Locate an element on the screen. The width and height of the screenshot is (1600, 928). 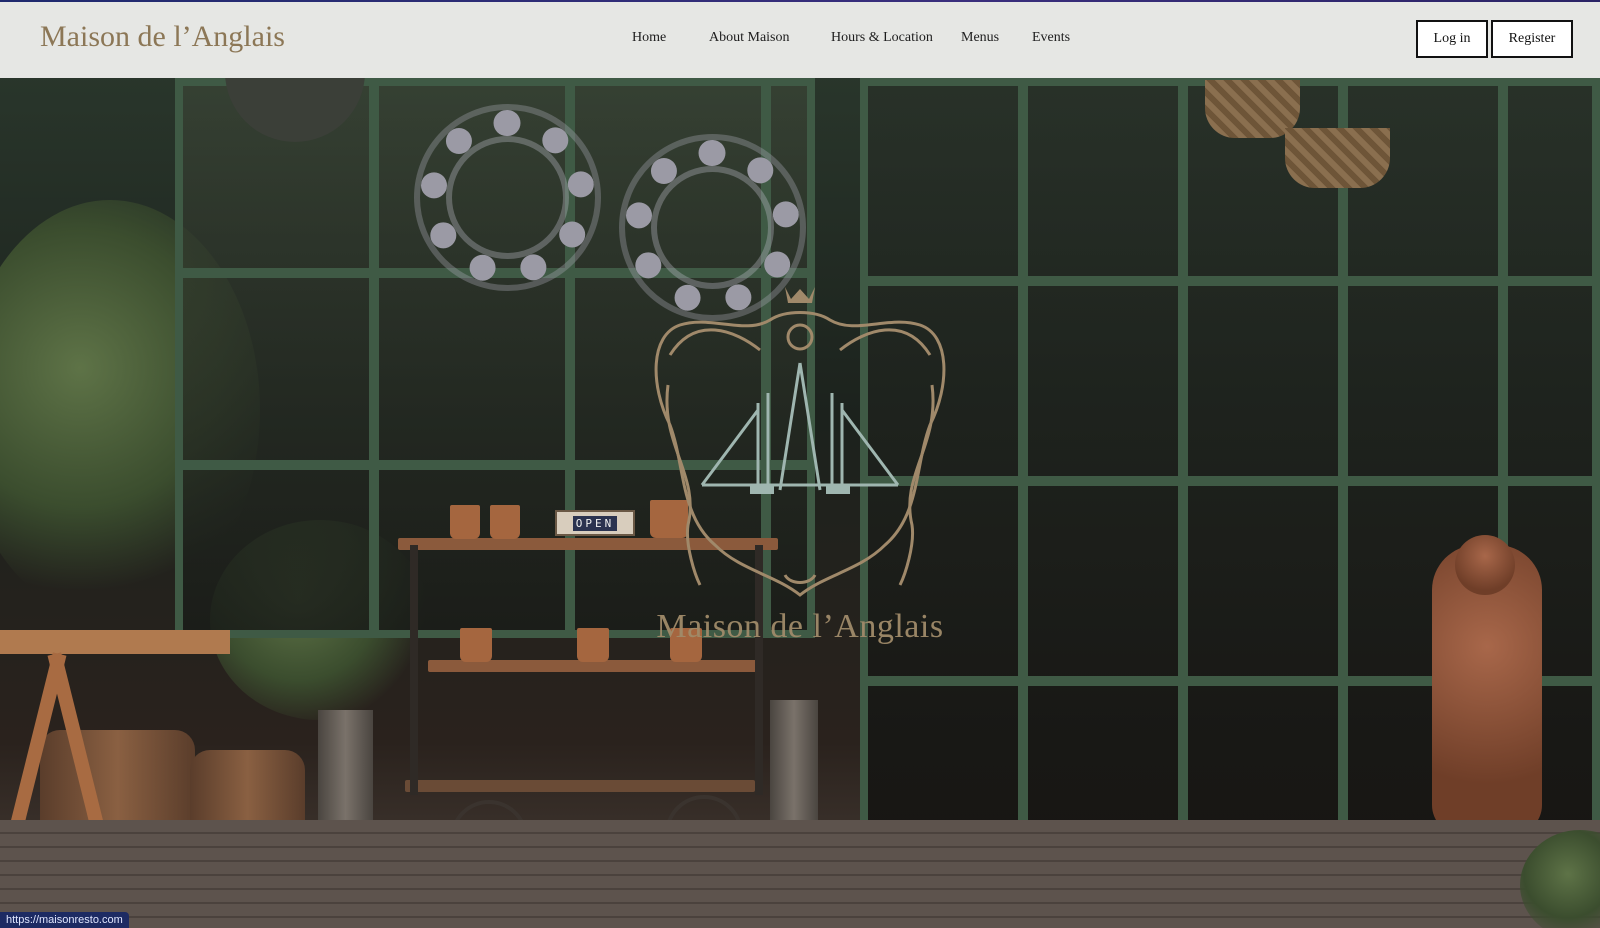
browser-accent-strip is located at coordinates (800, 1).